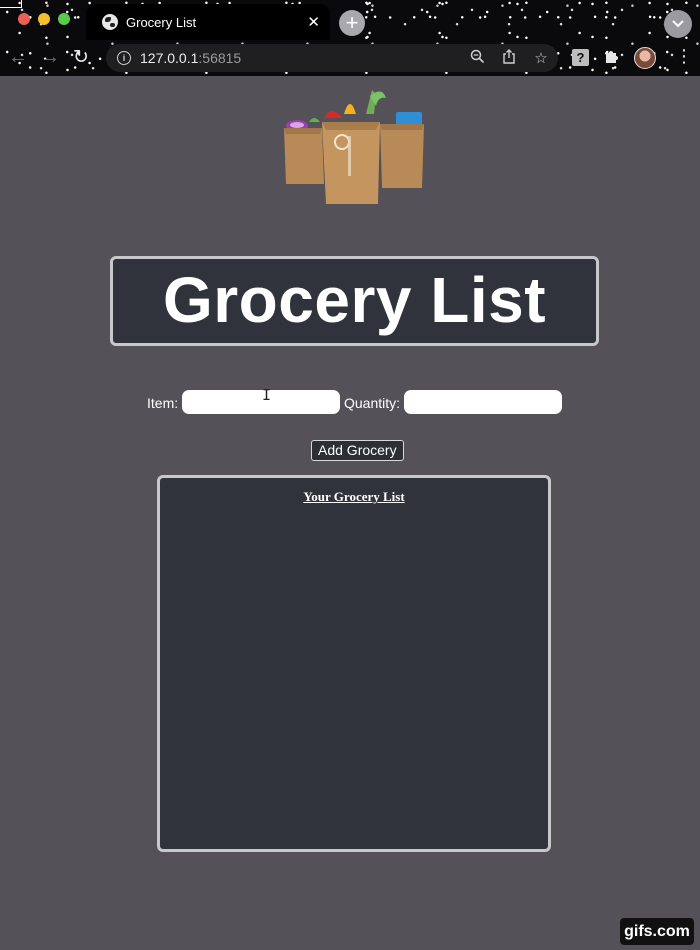 The image size is (700, 950). I want to click on globe-icon, so click(110, 22).